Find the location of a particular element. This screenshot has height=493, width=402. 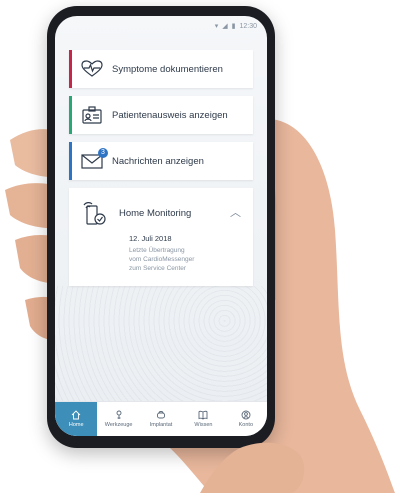

nav-item-account: Konto is located at coordinates (246, 419).